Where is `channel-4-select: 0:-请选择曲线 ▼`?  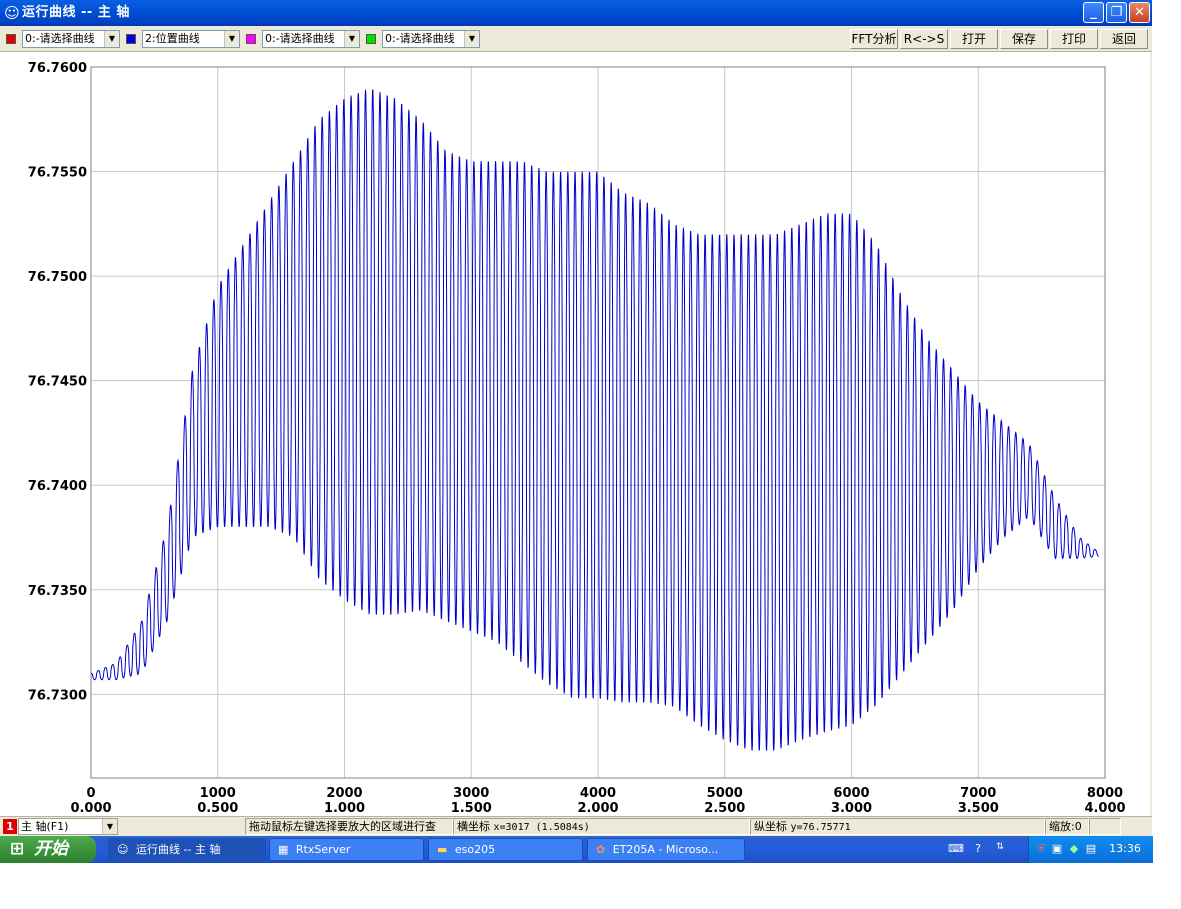
channel-4-select: 0:-请选择曲线 ▼ is located at coordinates (431, 39).